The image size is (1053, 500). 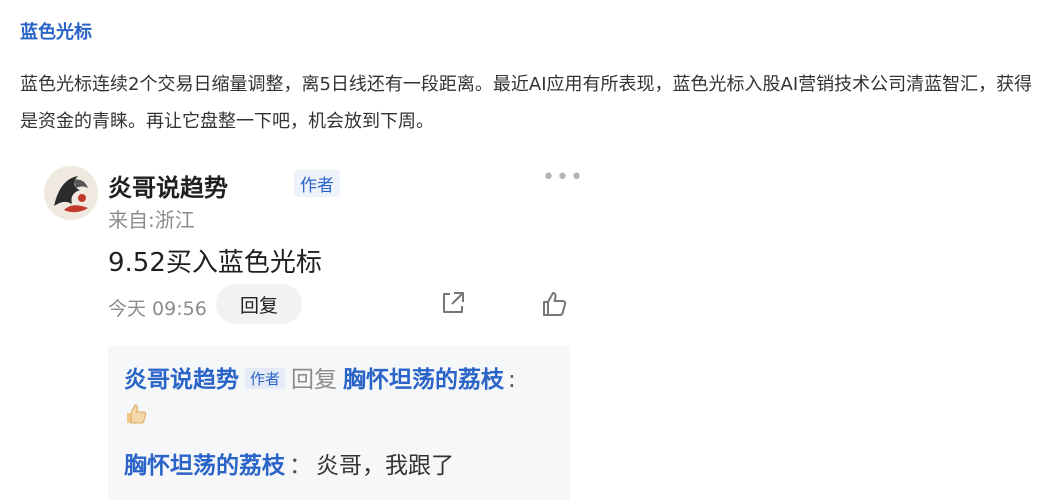 What do you see at coordinates (423, 380) in the screenshot?
I see `reply-target-user: 胸怀坦荡的荔枝` at bounding box center [423, 380].